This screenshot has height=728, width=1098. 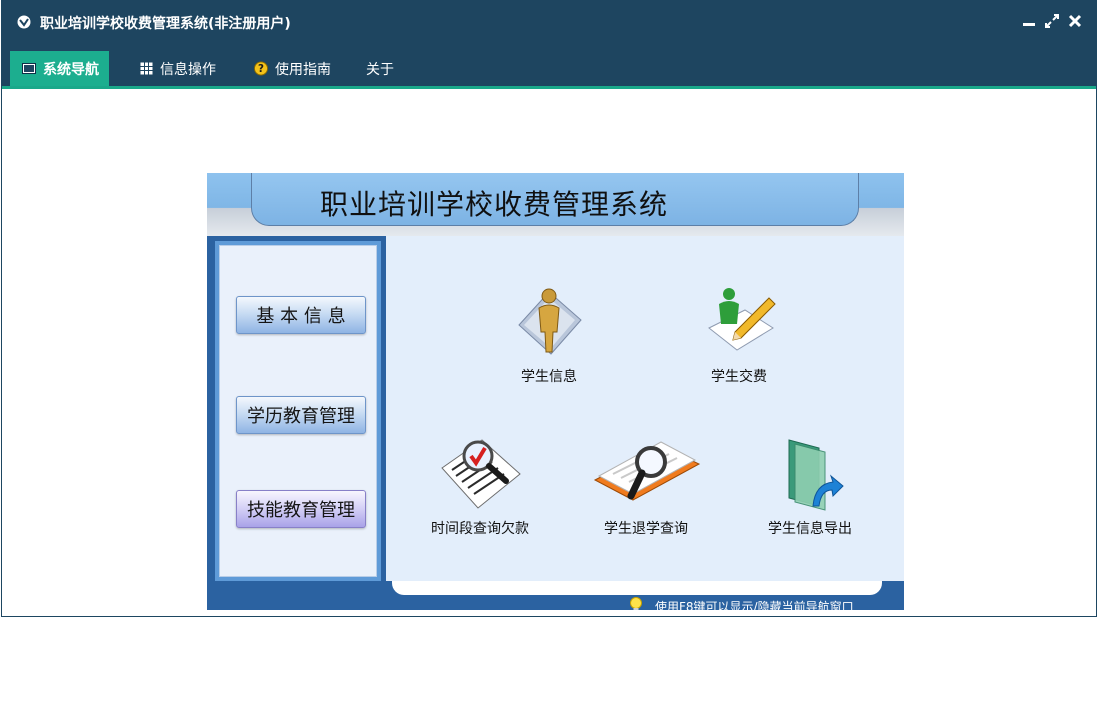 I want to click on document-magnifier-icon, so click(x=481, y=474).